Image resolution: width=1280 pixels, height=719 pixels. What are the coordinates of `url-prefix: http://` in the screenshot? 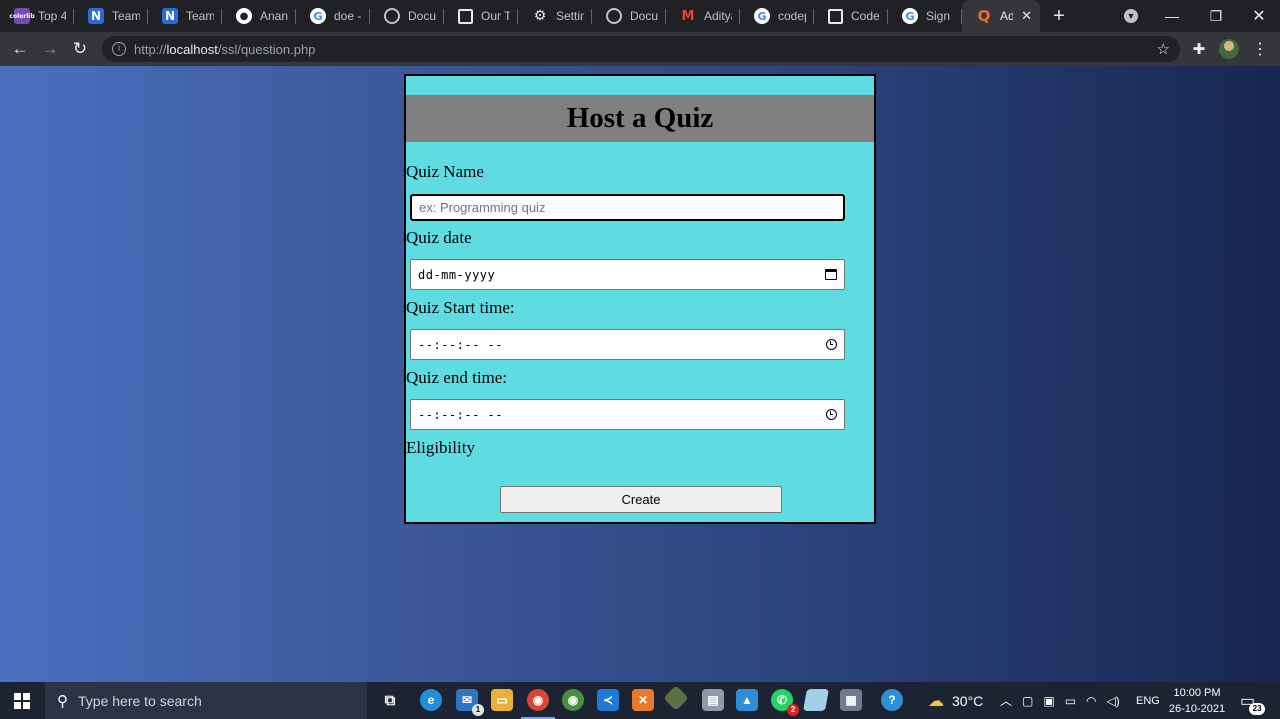 It's located at (150, 49).